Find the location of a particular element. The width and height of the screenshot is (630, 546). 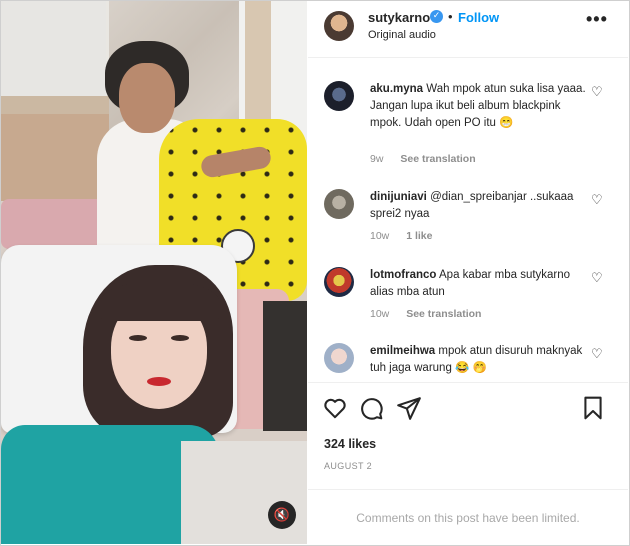

video-tile-band is located at coordinates (56, 105).